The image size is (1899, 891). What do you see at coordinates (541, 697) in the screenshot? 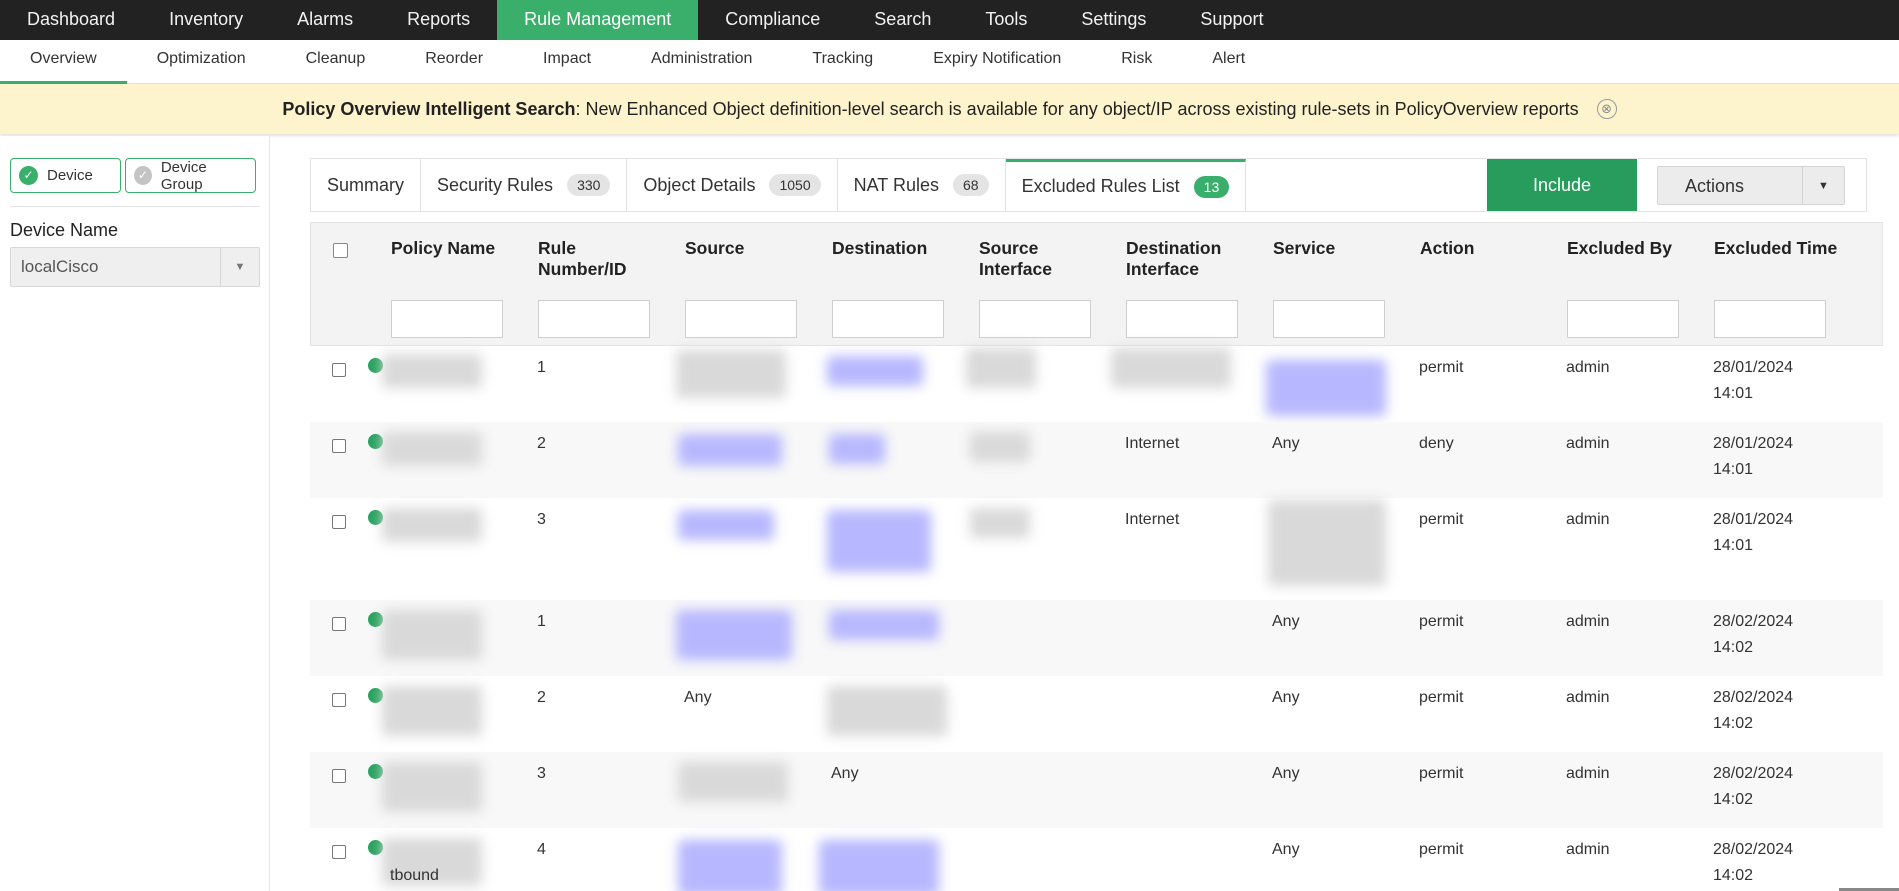
I see `cell-rule-number: 2` at bounding box center [541, 697].